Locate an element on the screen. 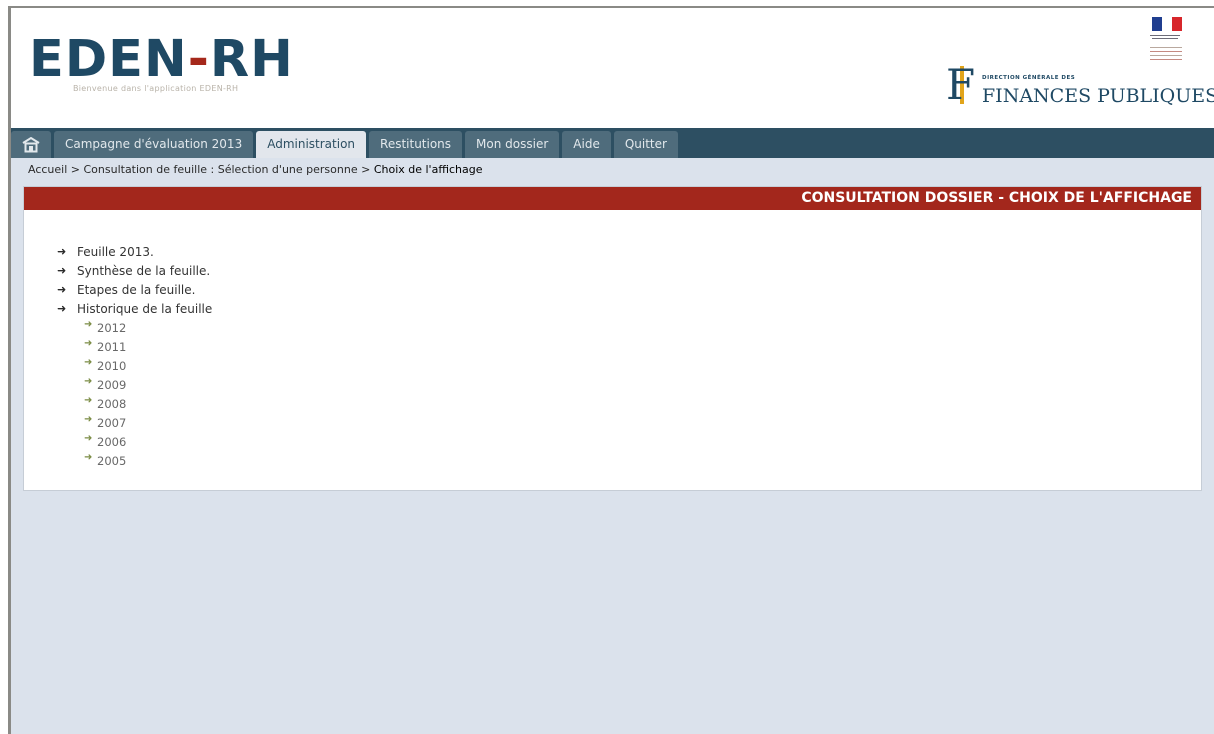 The image size is (1214, 734). list-item-synthese: ➜ Synthèse de la feuille. is located at coordinates (134, 270).